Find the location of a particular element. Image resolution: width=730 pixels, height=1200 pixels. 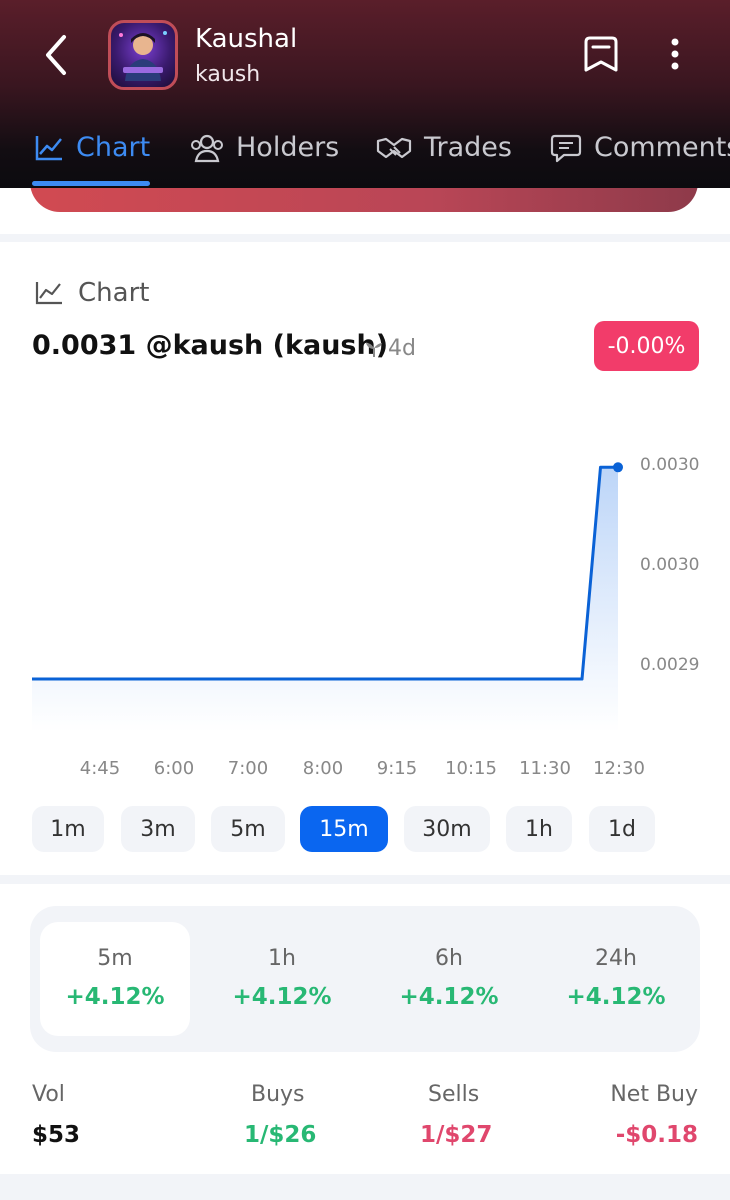

x-tick-label: 10:15 is located at coordinates (471, 768).